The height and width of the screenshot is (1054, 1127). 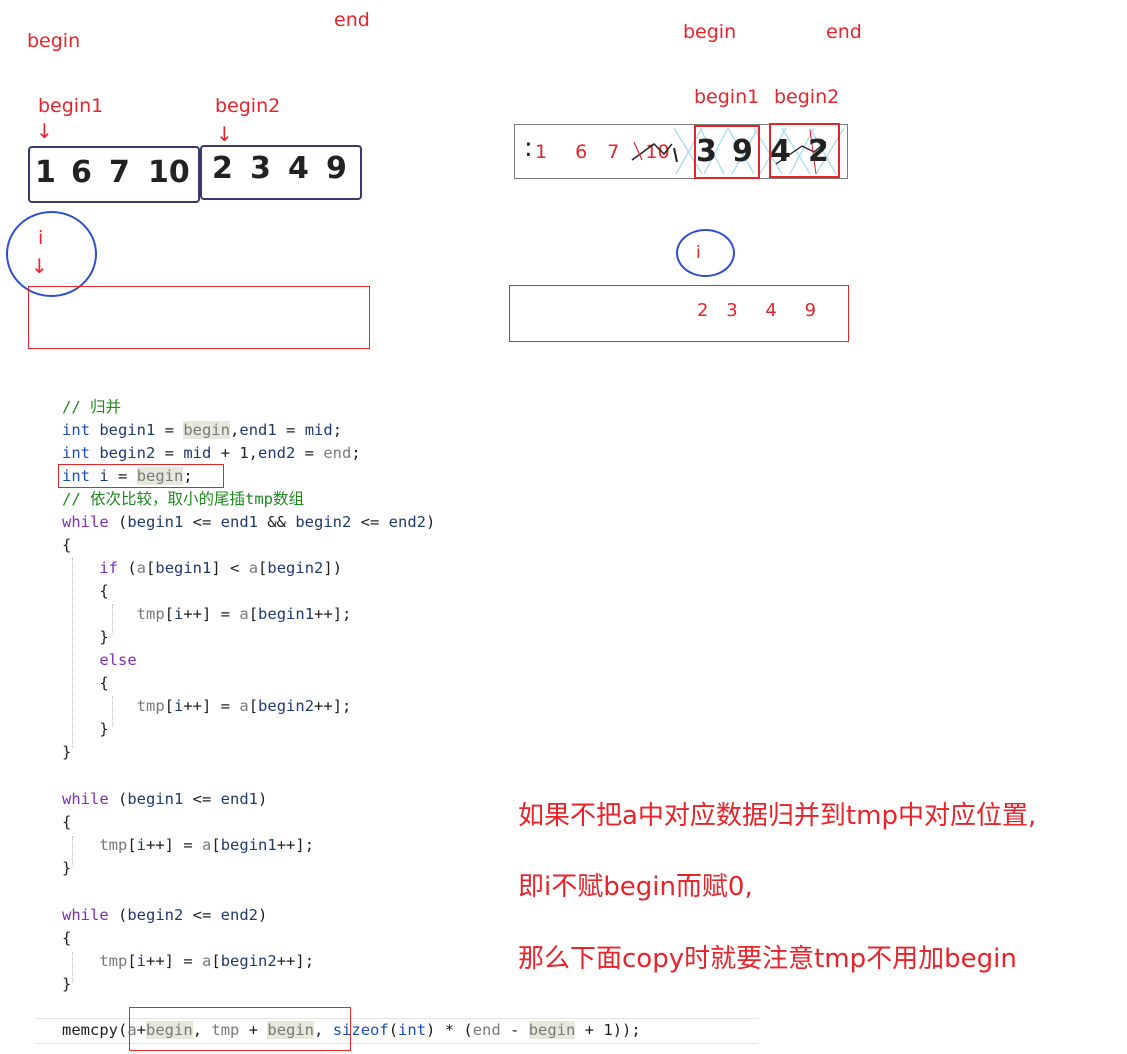 I want to click on note-line-1: 如果不把a中对应数据归并到tmp中对应位置,, so click(x=777, y=816).